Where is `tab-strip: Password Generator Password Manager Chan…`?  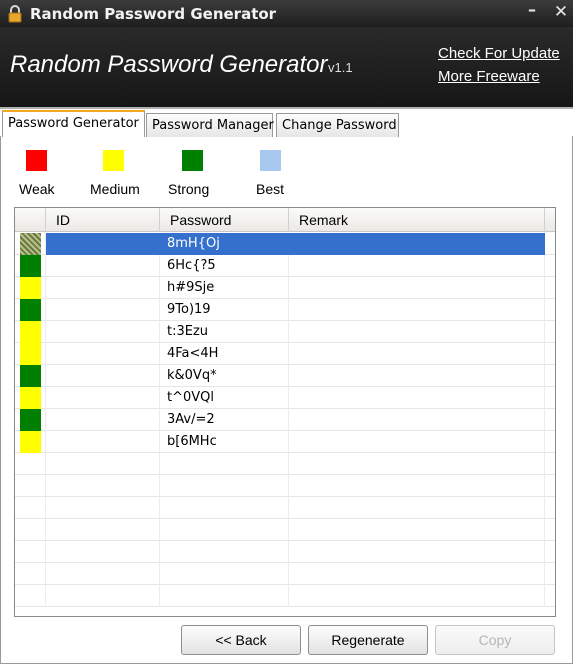
tab-strip: Password Generator Password Manager Chan… is located at coordinates (286, 123).